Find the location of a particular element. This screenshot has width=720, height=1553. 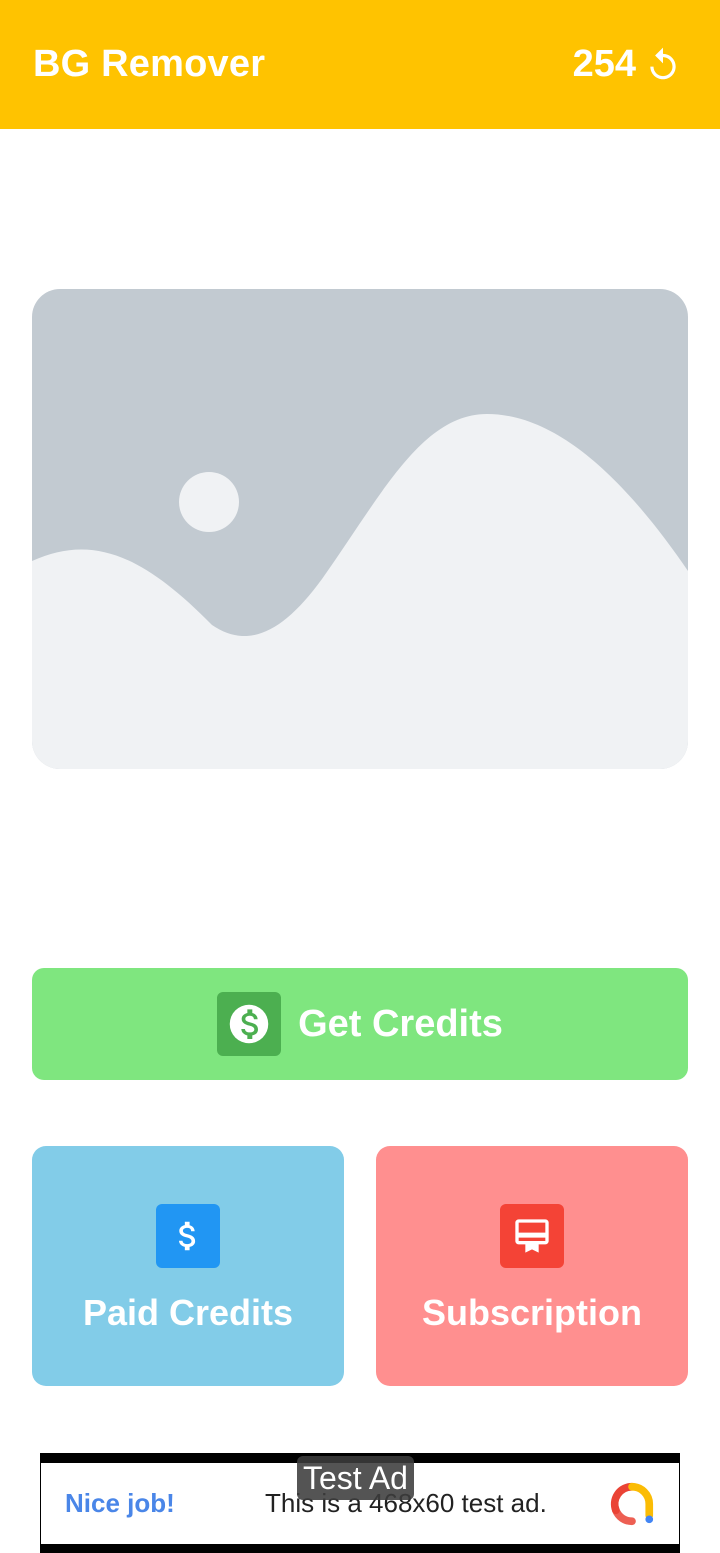

subscription-button: Subscription is located at coordinates (532, 1266).